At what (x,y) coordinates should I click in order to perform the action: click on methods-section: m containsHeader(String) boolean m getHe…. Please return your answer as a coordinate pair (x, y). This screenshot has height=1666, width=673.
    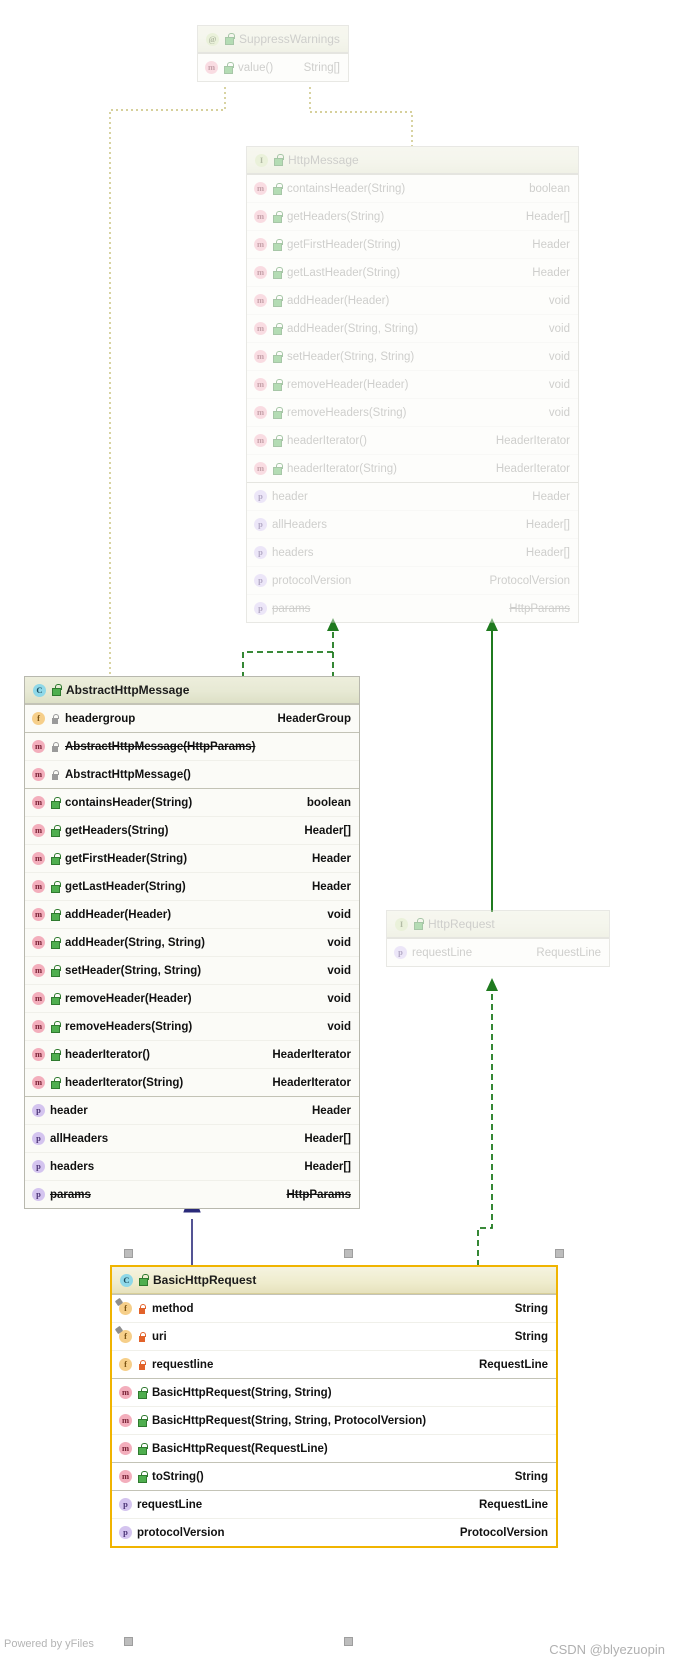
    Looking at the image, I should click on (412, 328).